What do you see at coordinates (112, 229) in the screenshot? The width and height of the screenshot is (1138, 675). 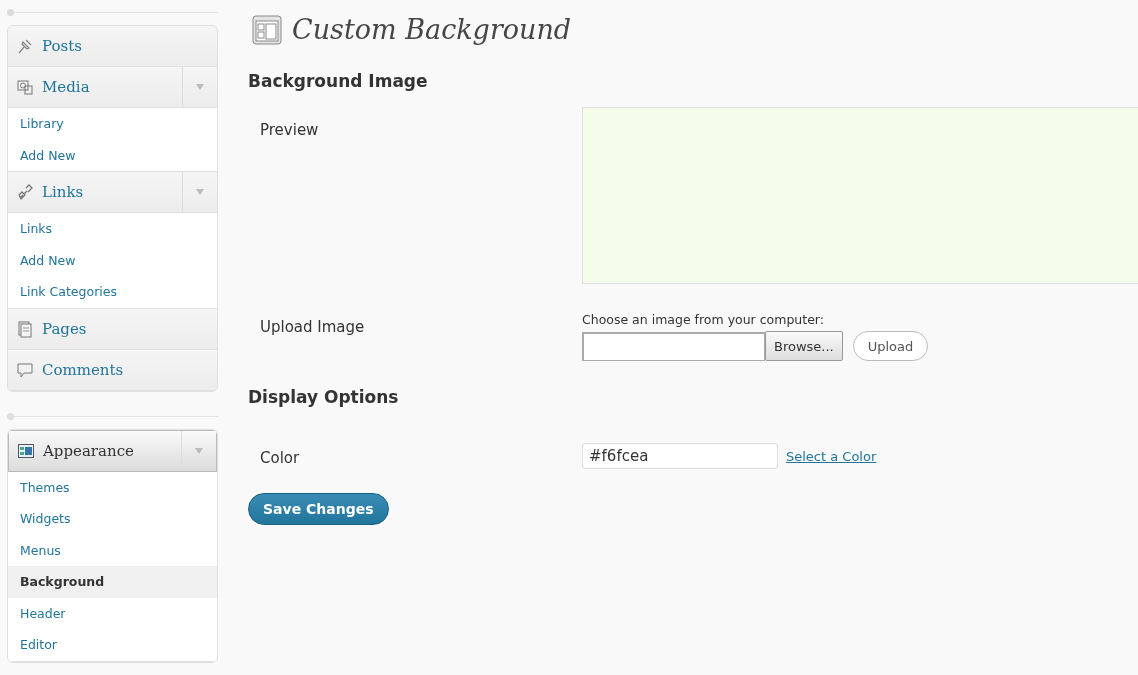 I see `submenu-item: Links` at bounding box center [112, 229].